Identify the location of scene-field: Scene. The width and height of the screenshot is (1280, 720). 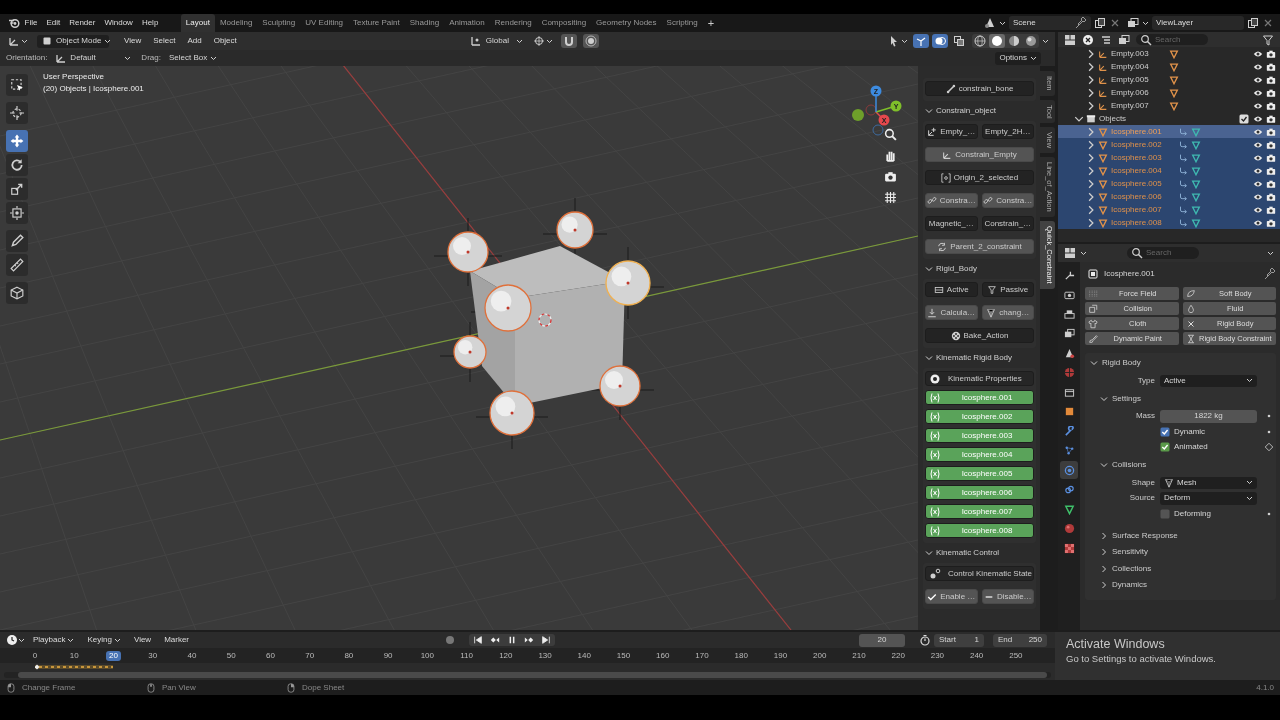
(1050, 23).